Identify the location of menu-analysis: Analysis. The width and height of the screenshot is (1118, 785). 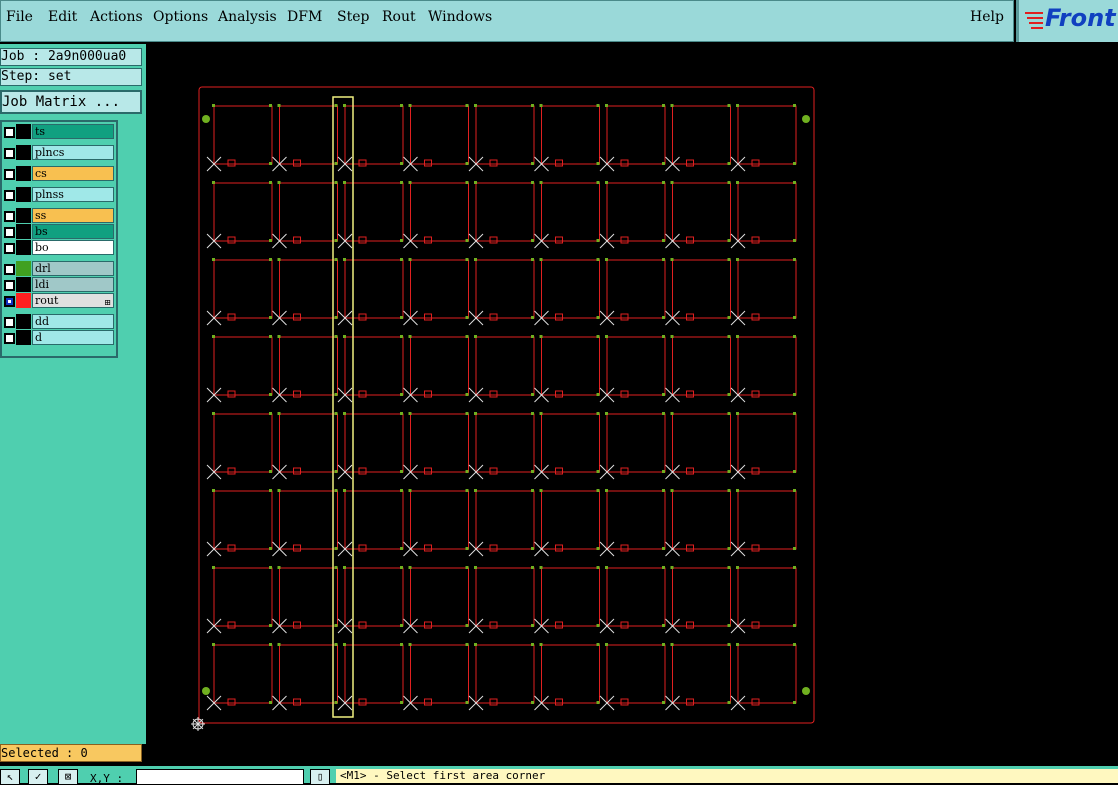
(247, 17).